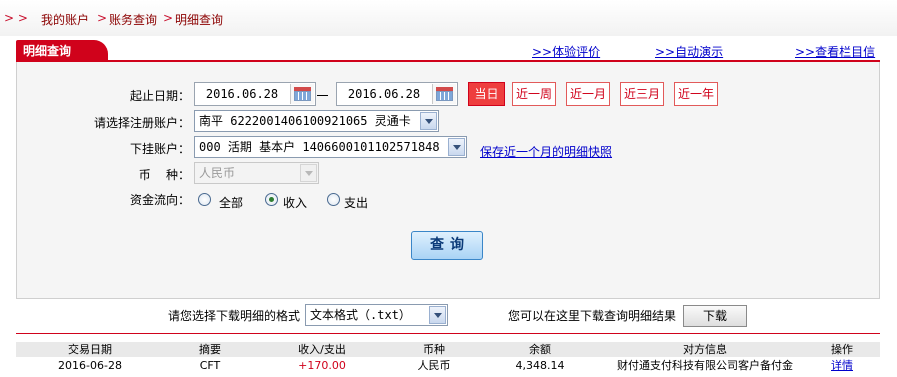  I want to click on flow-all-radio, so click(204, 199).